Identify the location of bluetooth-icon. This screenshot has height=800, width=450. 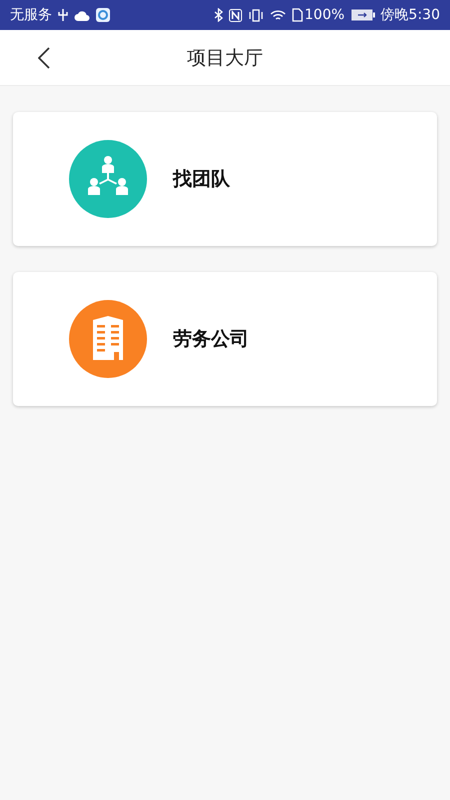
(218, 15).